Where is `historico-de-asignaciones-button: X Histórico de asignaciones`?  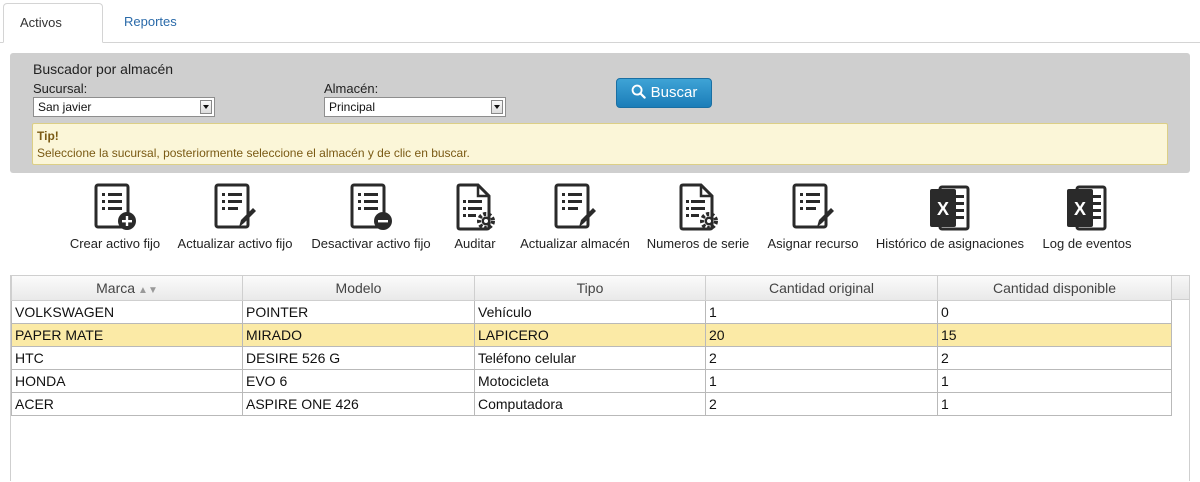 historico-de-asignaciones-button: X Histórico de asignaciones is located at coordinates (950, 217).